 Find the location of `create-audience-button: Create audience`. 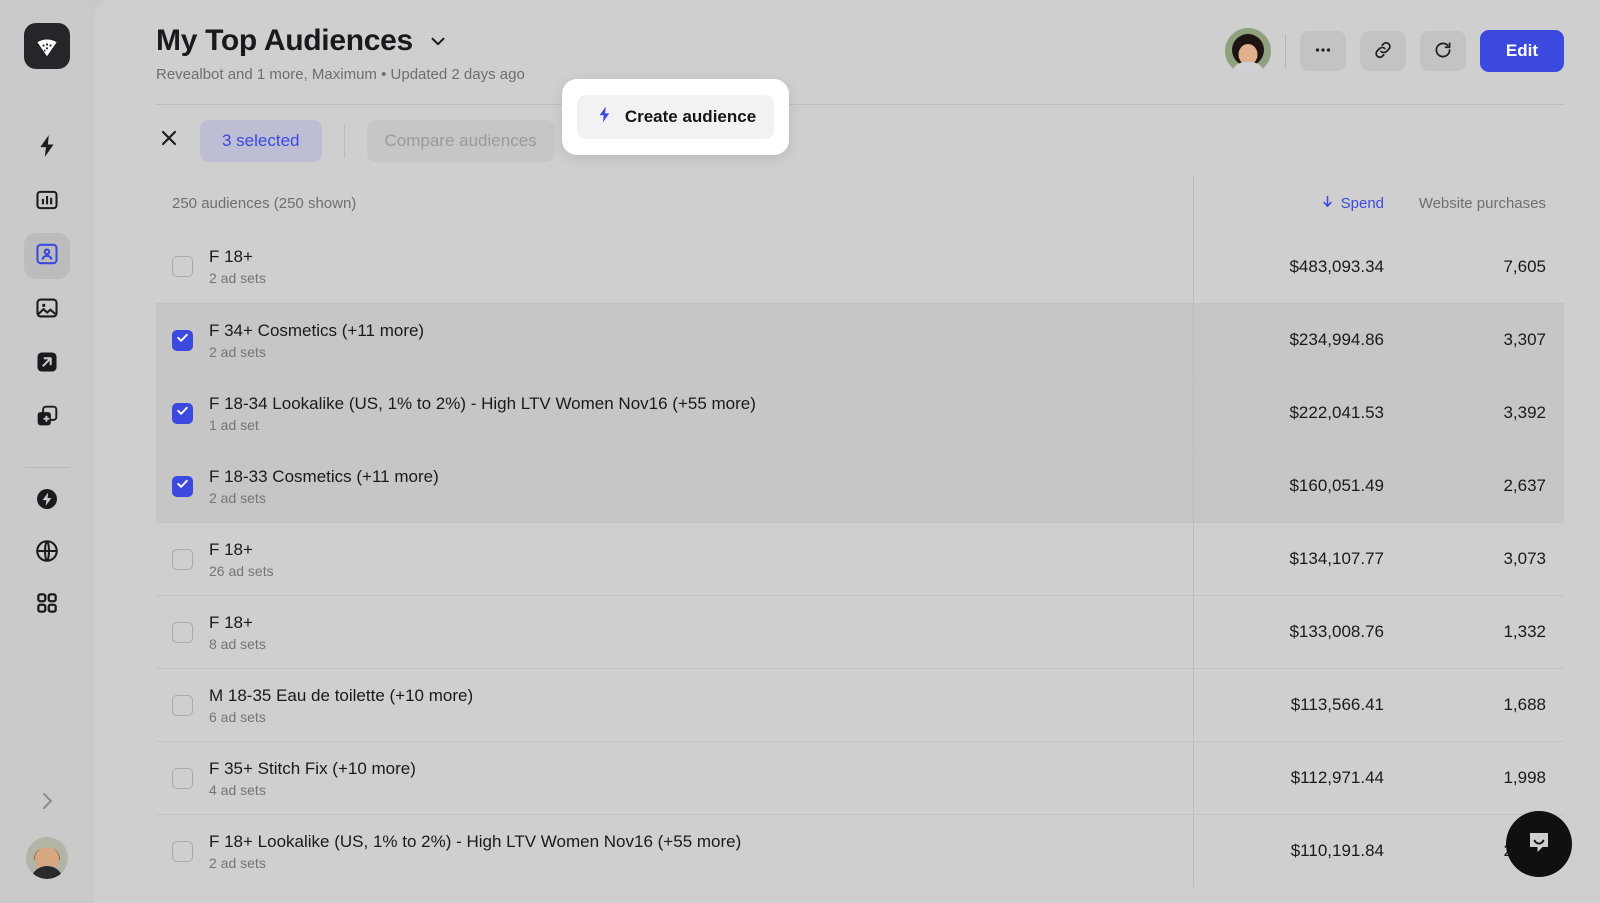

create-audience-button: Create audience is located at coordinates (675, 117).